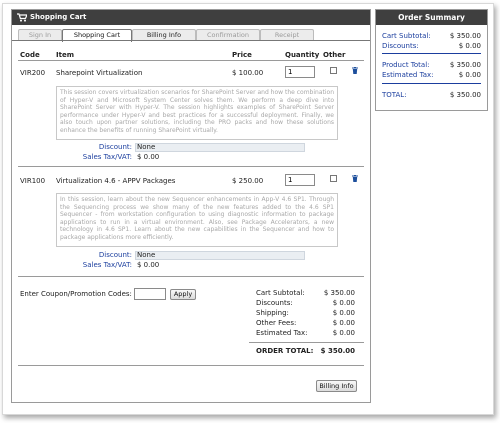 Image resolution: width=500 pixels, height=423 pixels. I want to click on item-name: Sharepoint Virtualization, so click(99, 73).